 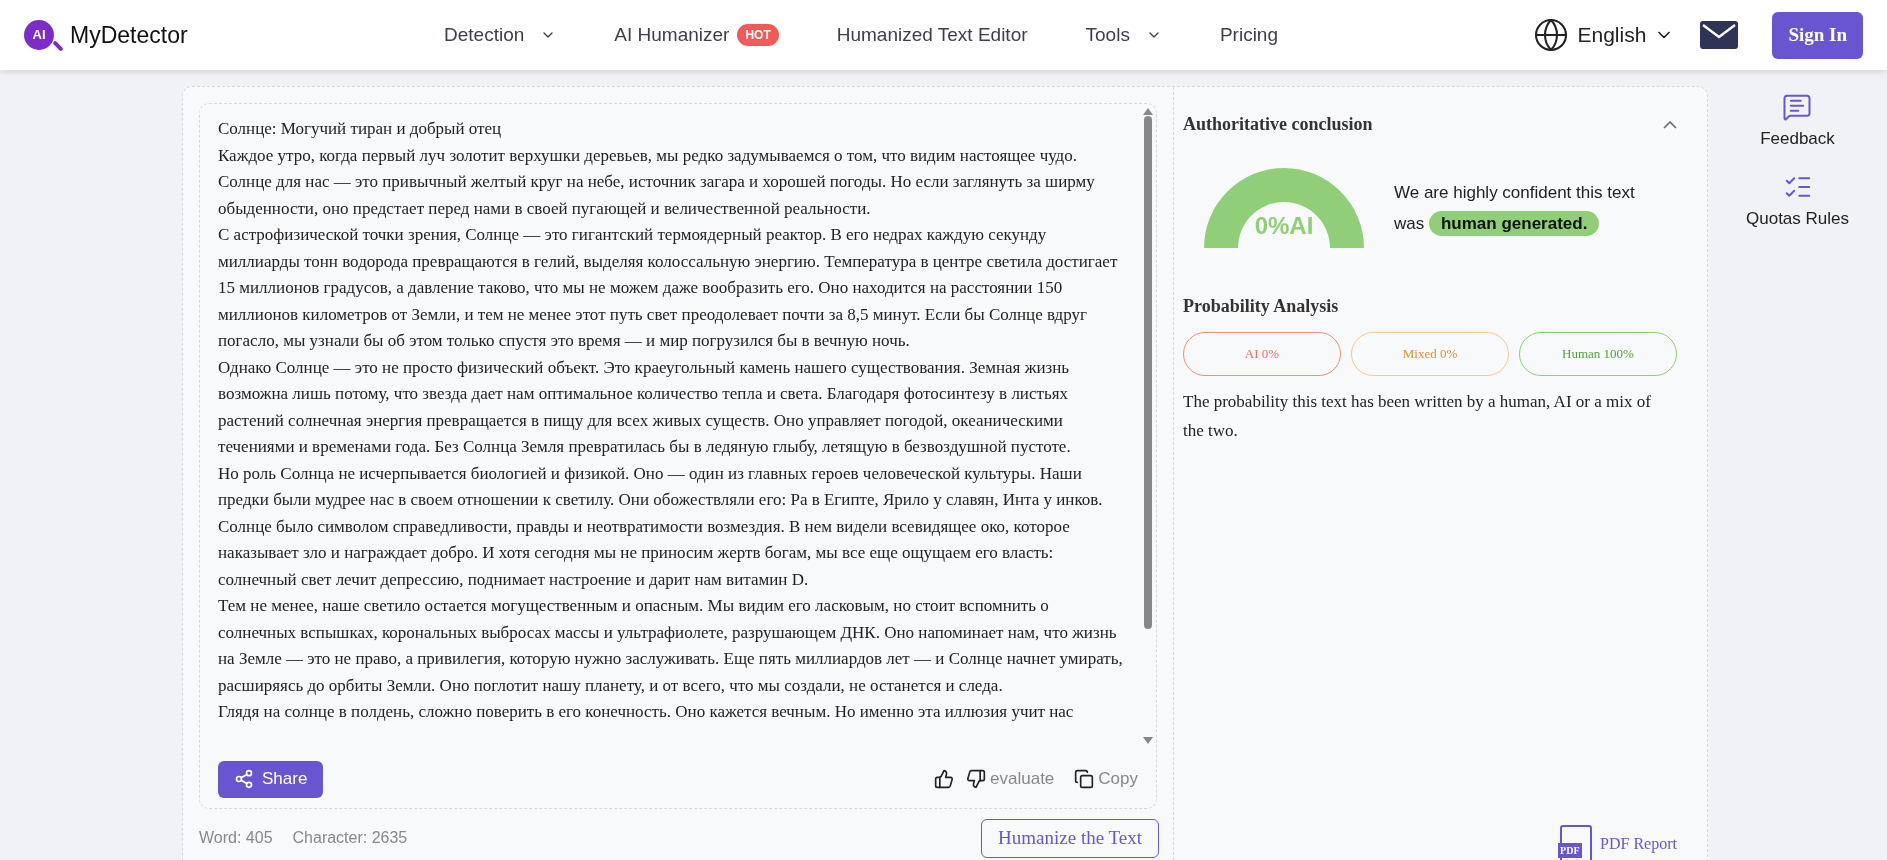 What do you see at coordinates (360, 129) in the screenshot?
I see `text-paragraph: Солнце: Могучий тиран и добрый отец` at bounding box center [360, 129].